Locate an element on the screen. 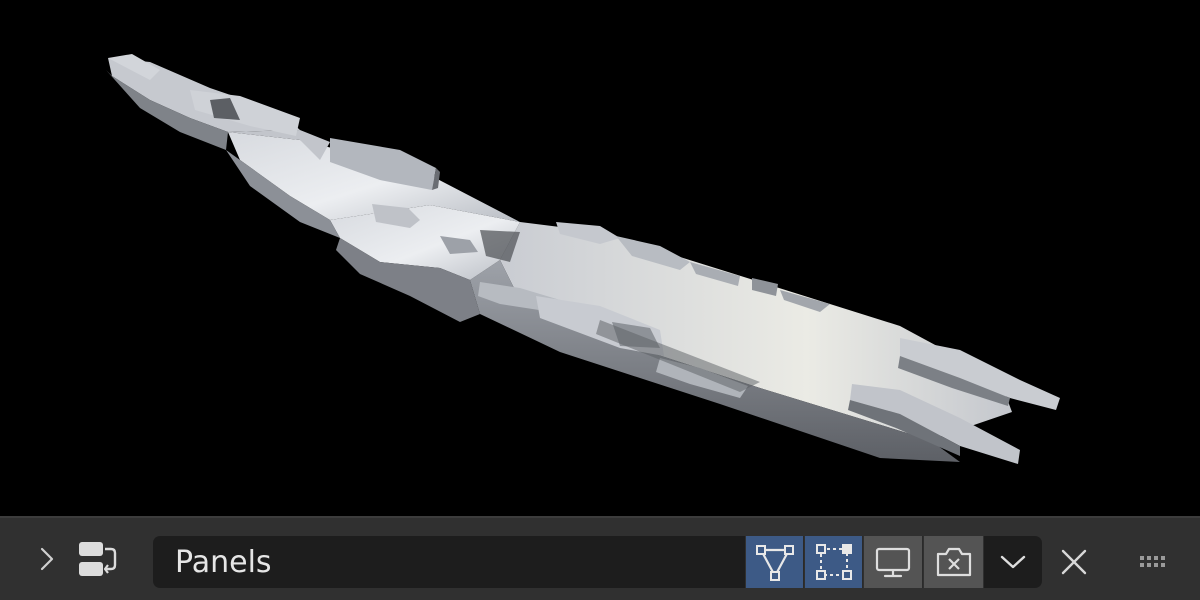 The image size is (1200, 600). edit-mode-vertices-icon is located at coordinates (833, 562).